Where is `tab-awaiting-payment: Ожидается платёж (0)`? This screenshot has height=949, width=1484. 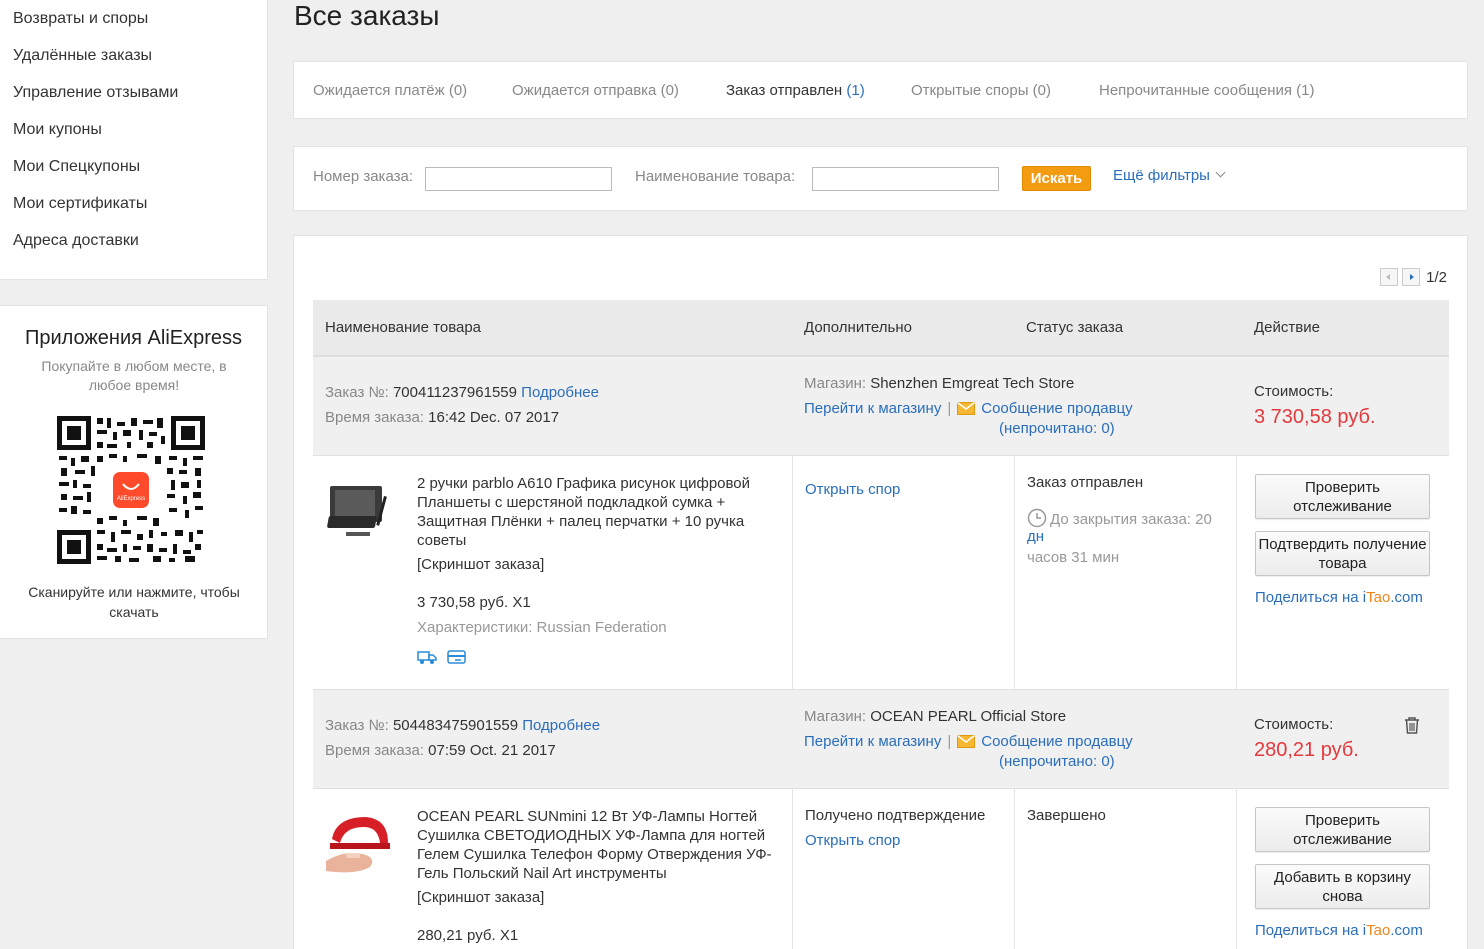
tab-awaiting-payment: Ожидается платёж (0) is located at coordinates (390, 90).